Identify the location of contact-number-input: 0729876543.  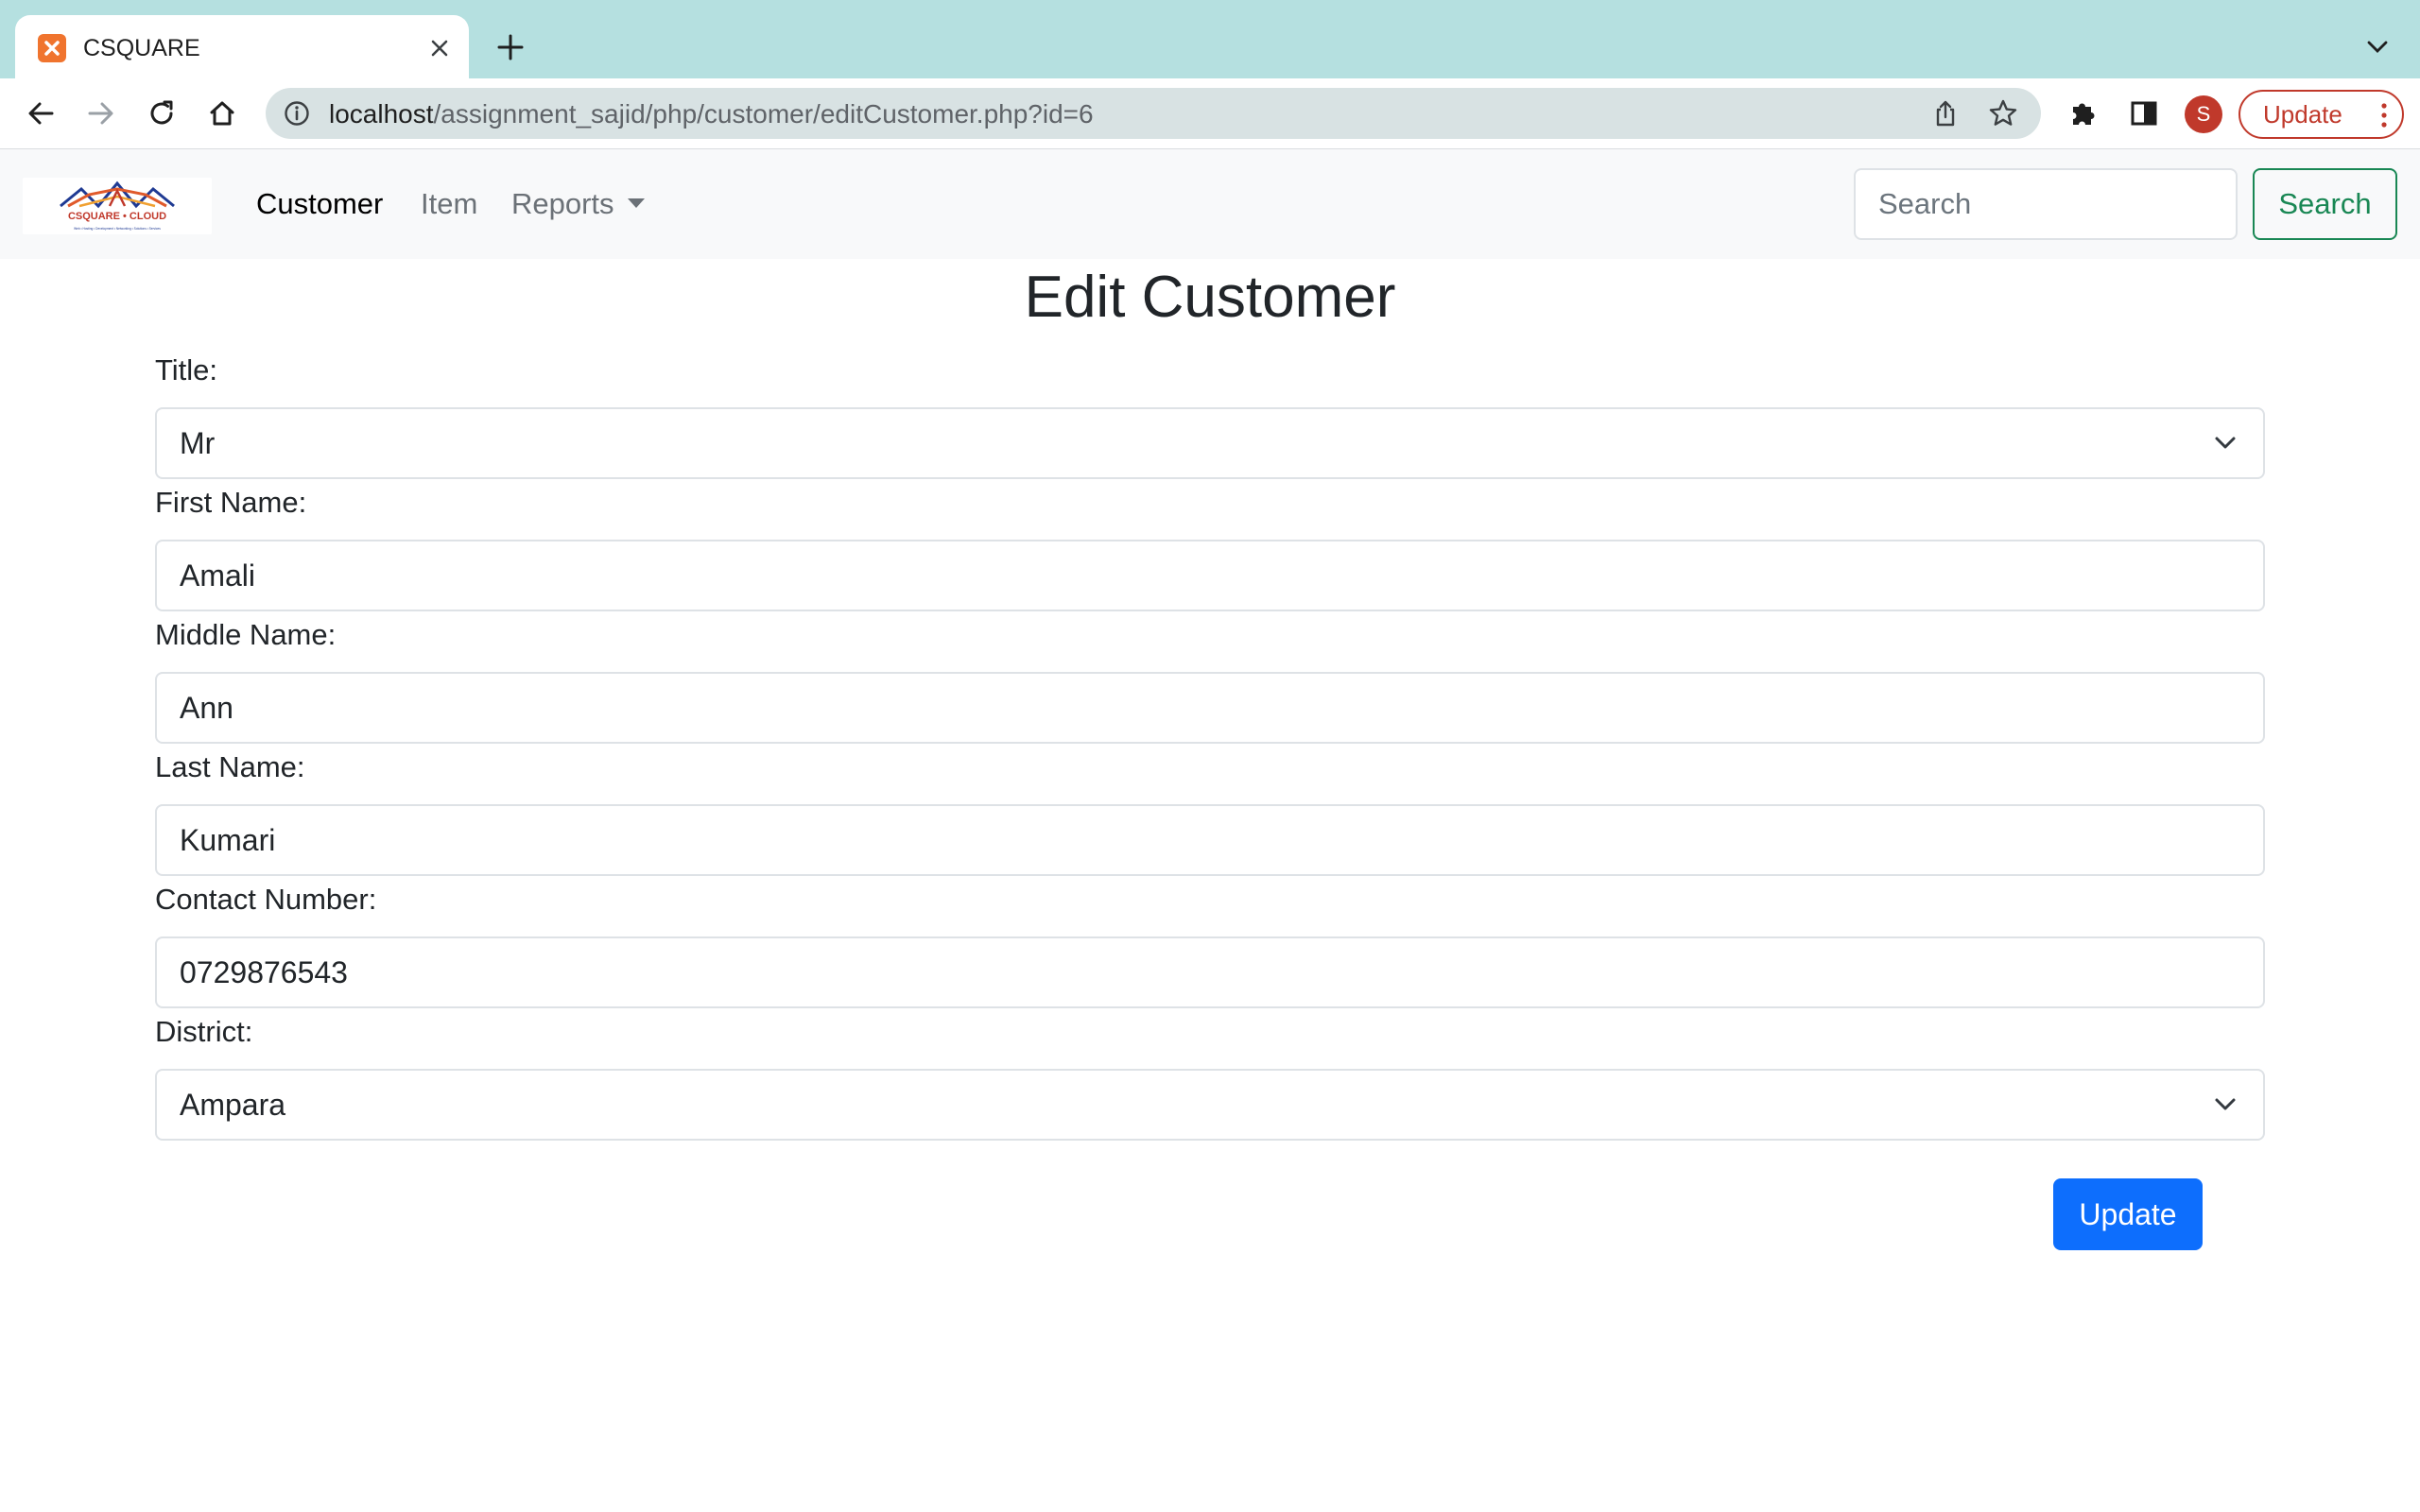
(1210, 972).